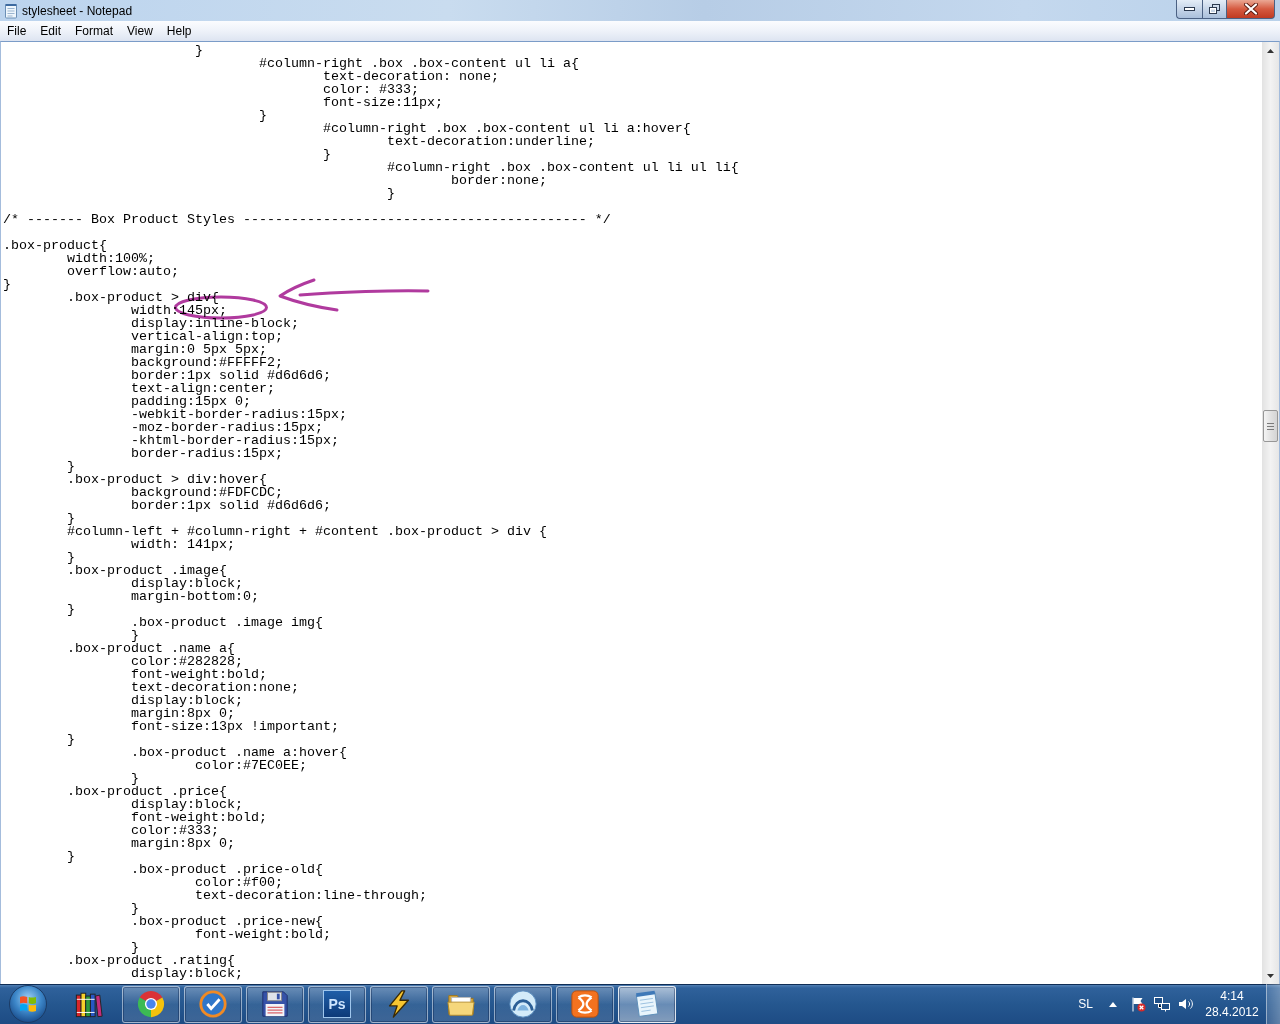  I want to click on code-line: text-decoration:underline;, so click(490, 141).